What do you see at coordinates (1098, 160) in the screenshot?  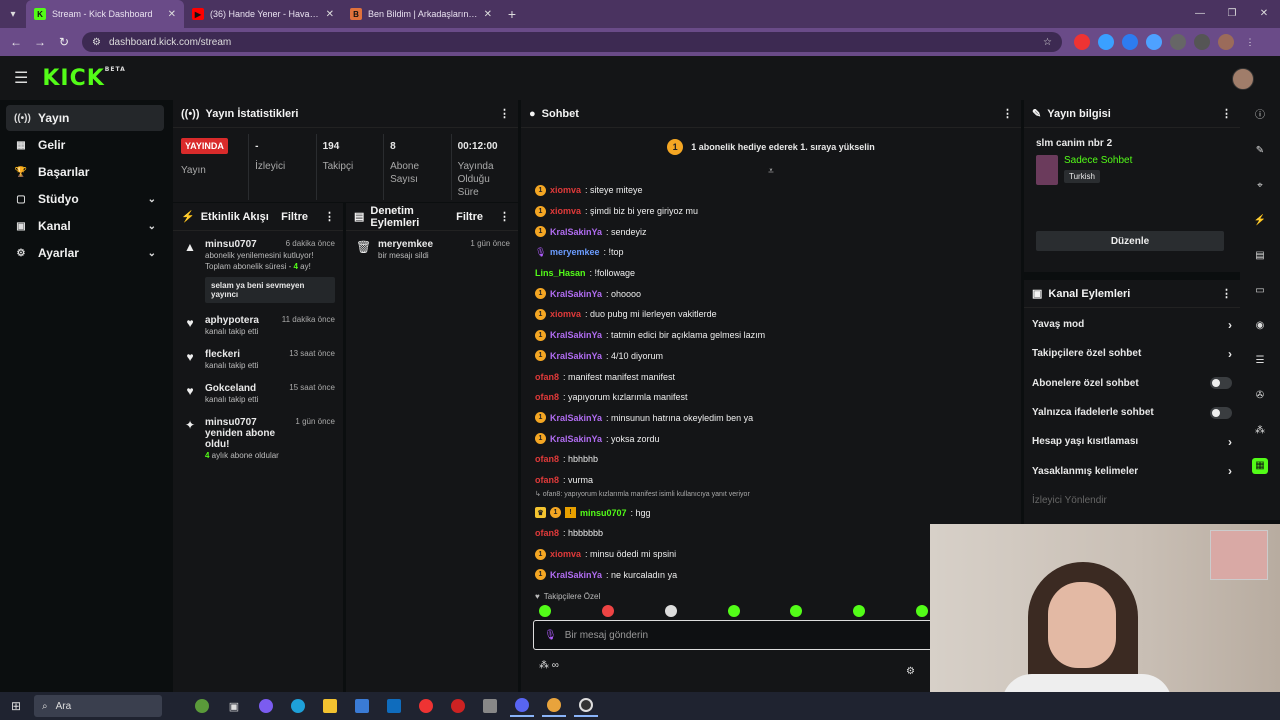 I see `category-link: Sadece Sohbet` at bounding box center [1098, 160].